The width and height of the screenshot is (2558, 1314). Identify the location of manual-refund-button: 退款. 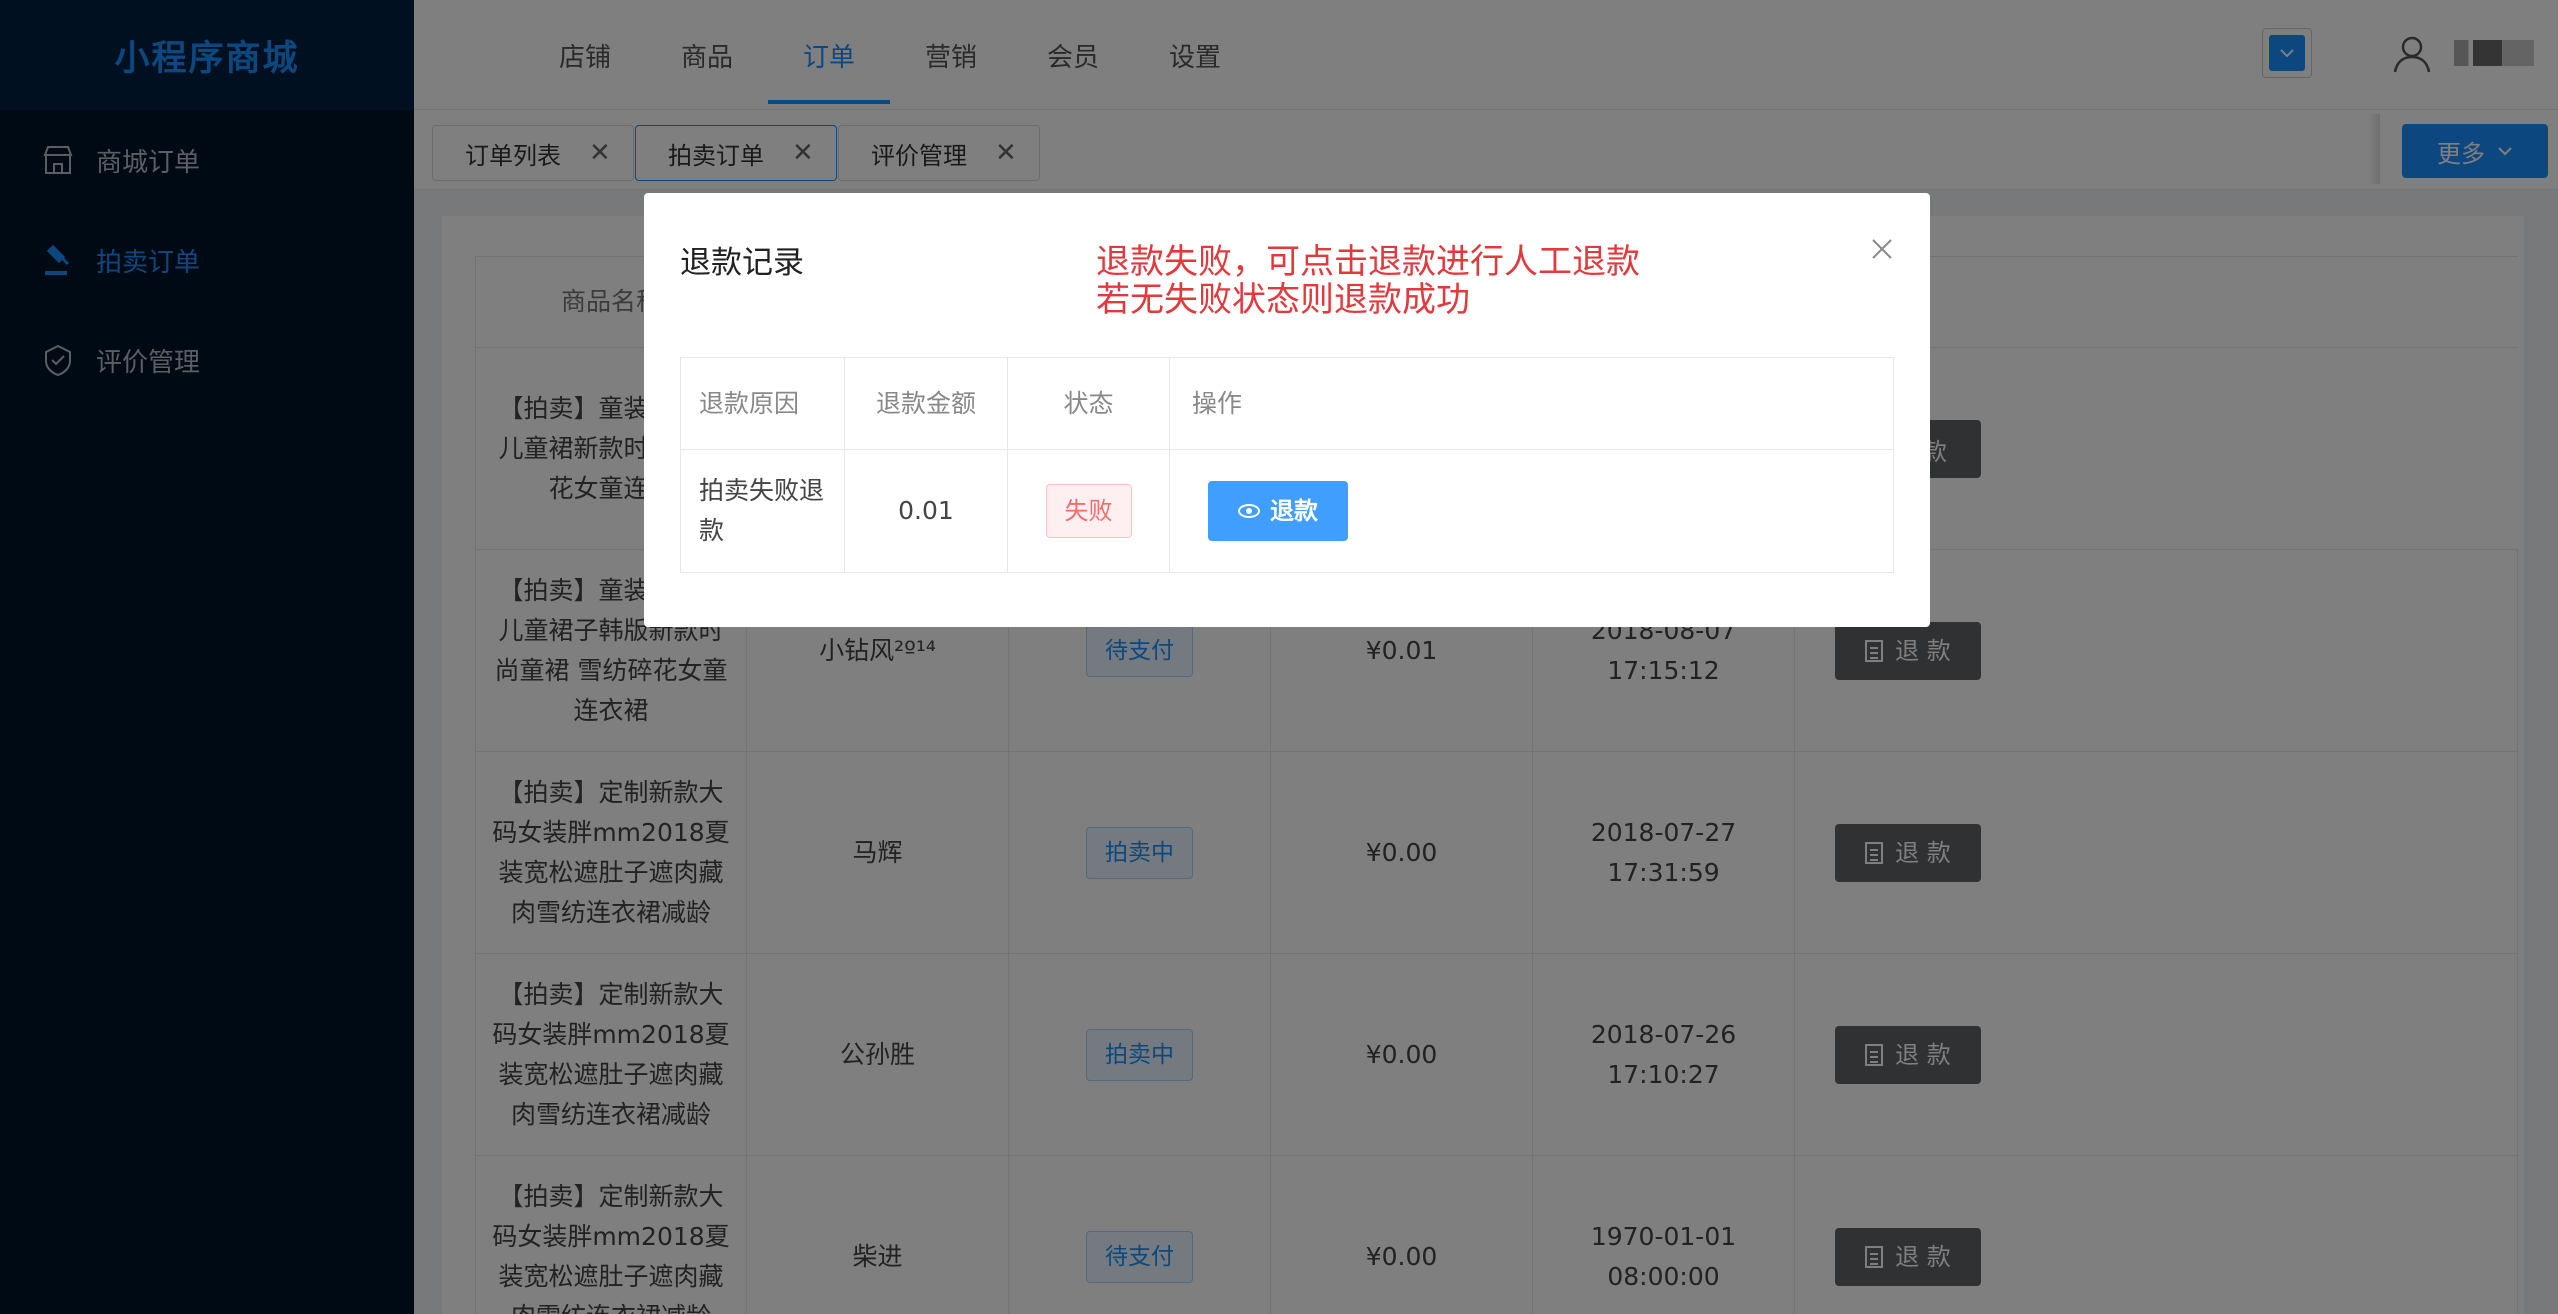
(1278, 511).